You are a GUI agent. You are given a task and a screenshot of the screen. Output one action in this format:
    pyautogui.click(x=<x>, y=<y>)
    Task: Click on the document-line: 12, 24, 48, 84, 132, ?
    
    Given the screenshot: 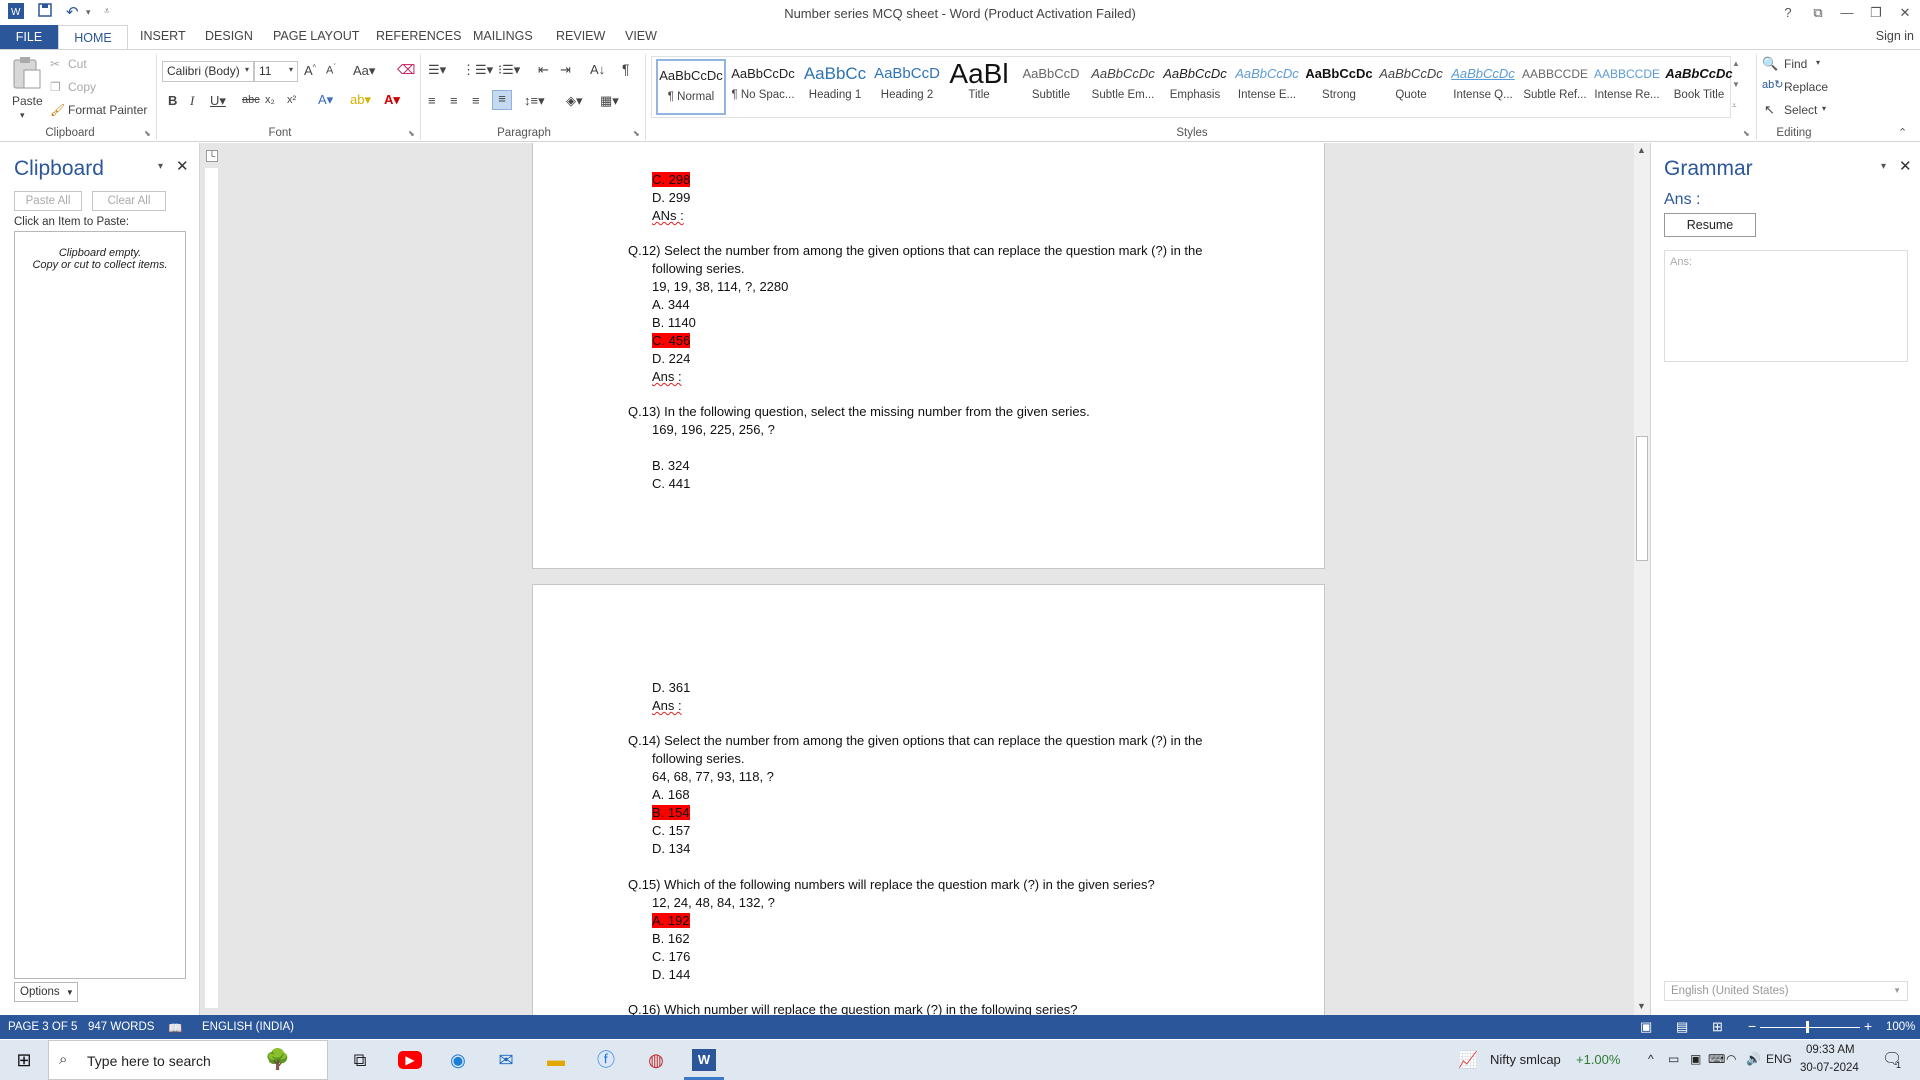 What is the action you would take?
    pyautogui.click(x=713, y=902)
    